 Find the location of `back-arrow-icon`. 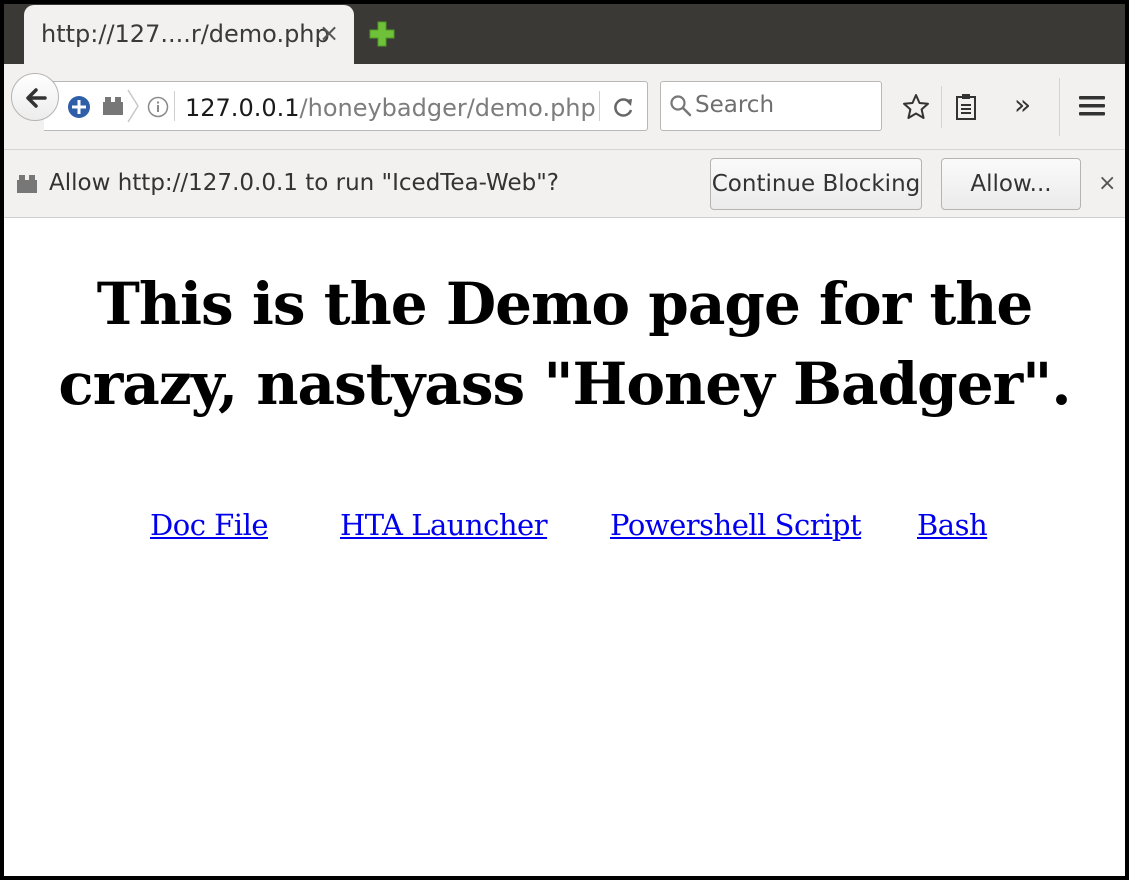

back-arrow-icon is located at coordinates (36, 98).